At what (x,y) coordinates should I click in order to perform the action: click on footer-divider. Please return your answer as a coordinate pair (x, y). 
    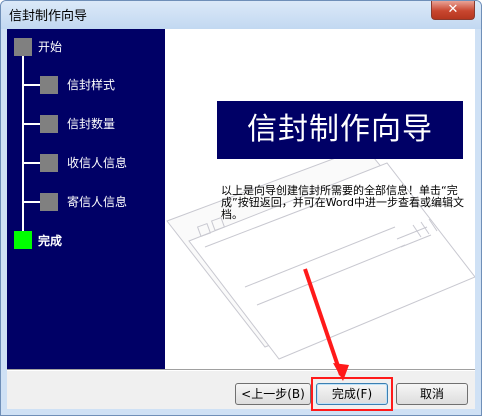
    Looking at the image, I should click on (241, 370).